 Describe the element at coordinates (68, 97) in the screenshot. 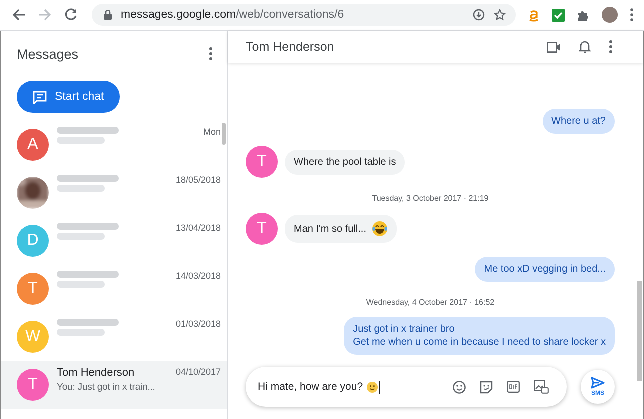

I see `start-chat-button: Start chat` at that location.